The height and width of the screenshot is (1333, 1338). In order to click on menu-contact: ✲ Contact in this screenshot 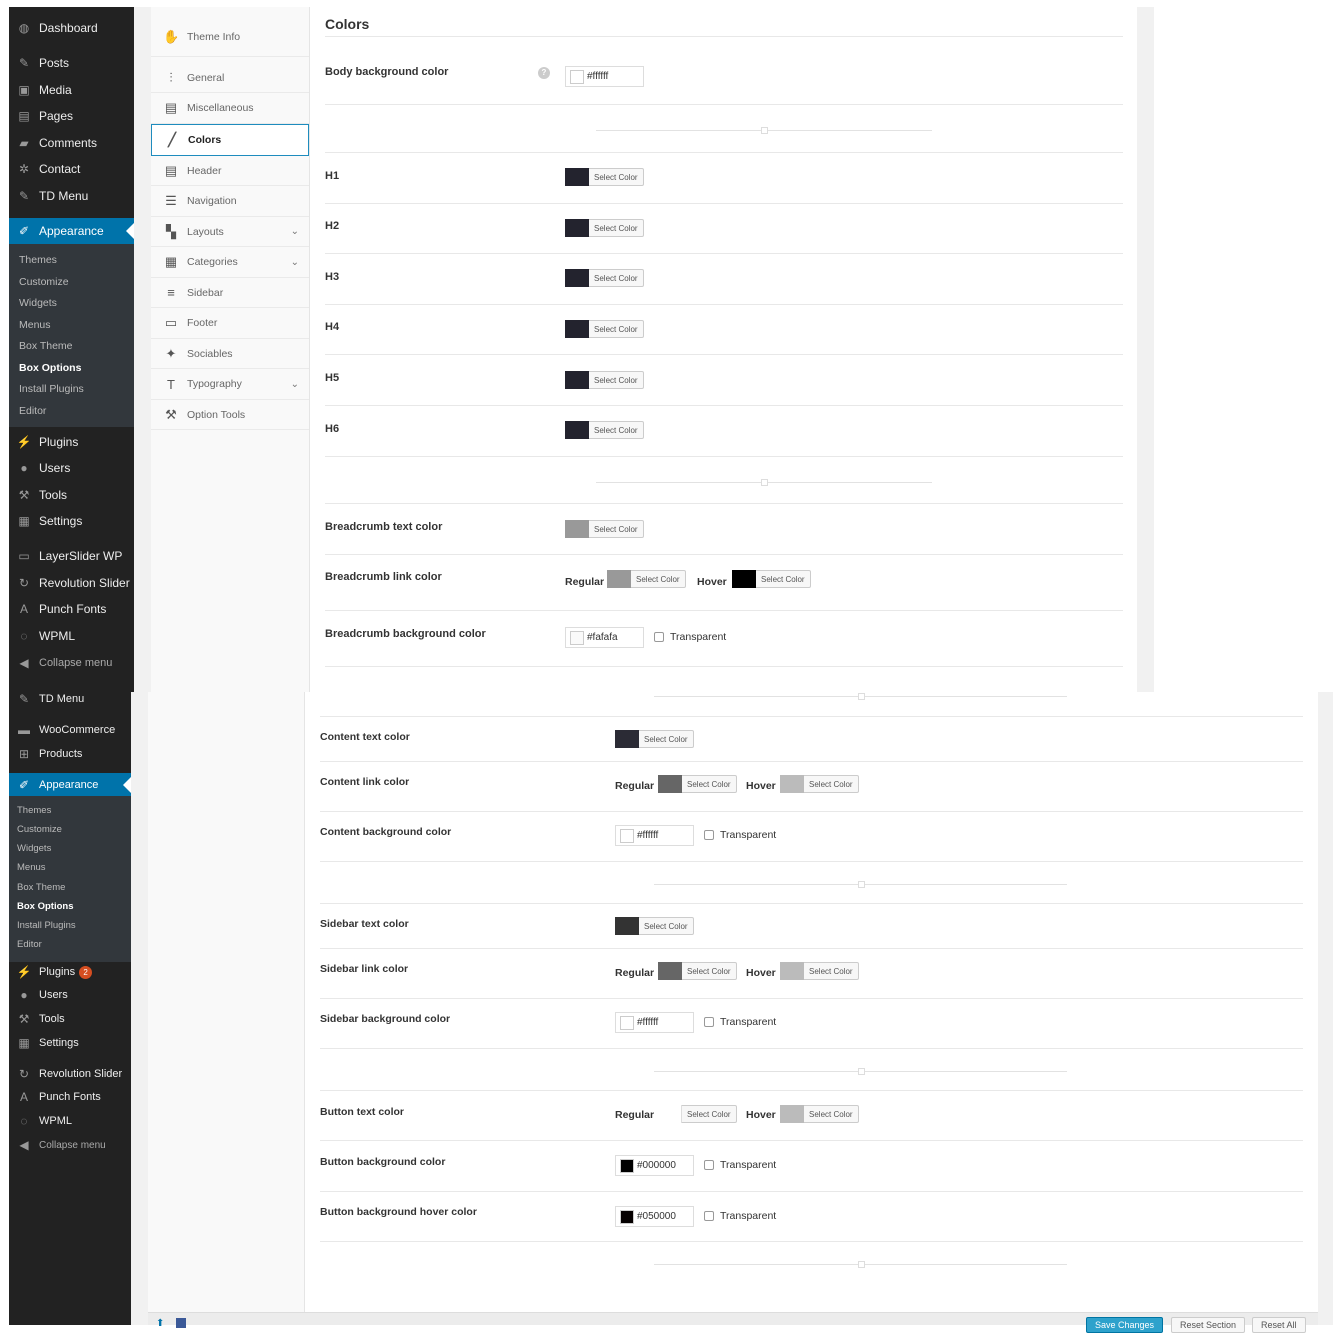, I will do `click(71, 169)`.